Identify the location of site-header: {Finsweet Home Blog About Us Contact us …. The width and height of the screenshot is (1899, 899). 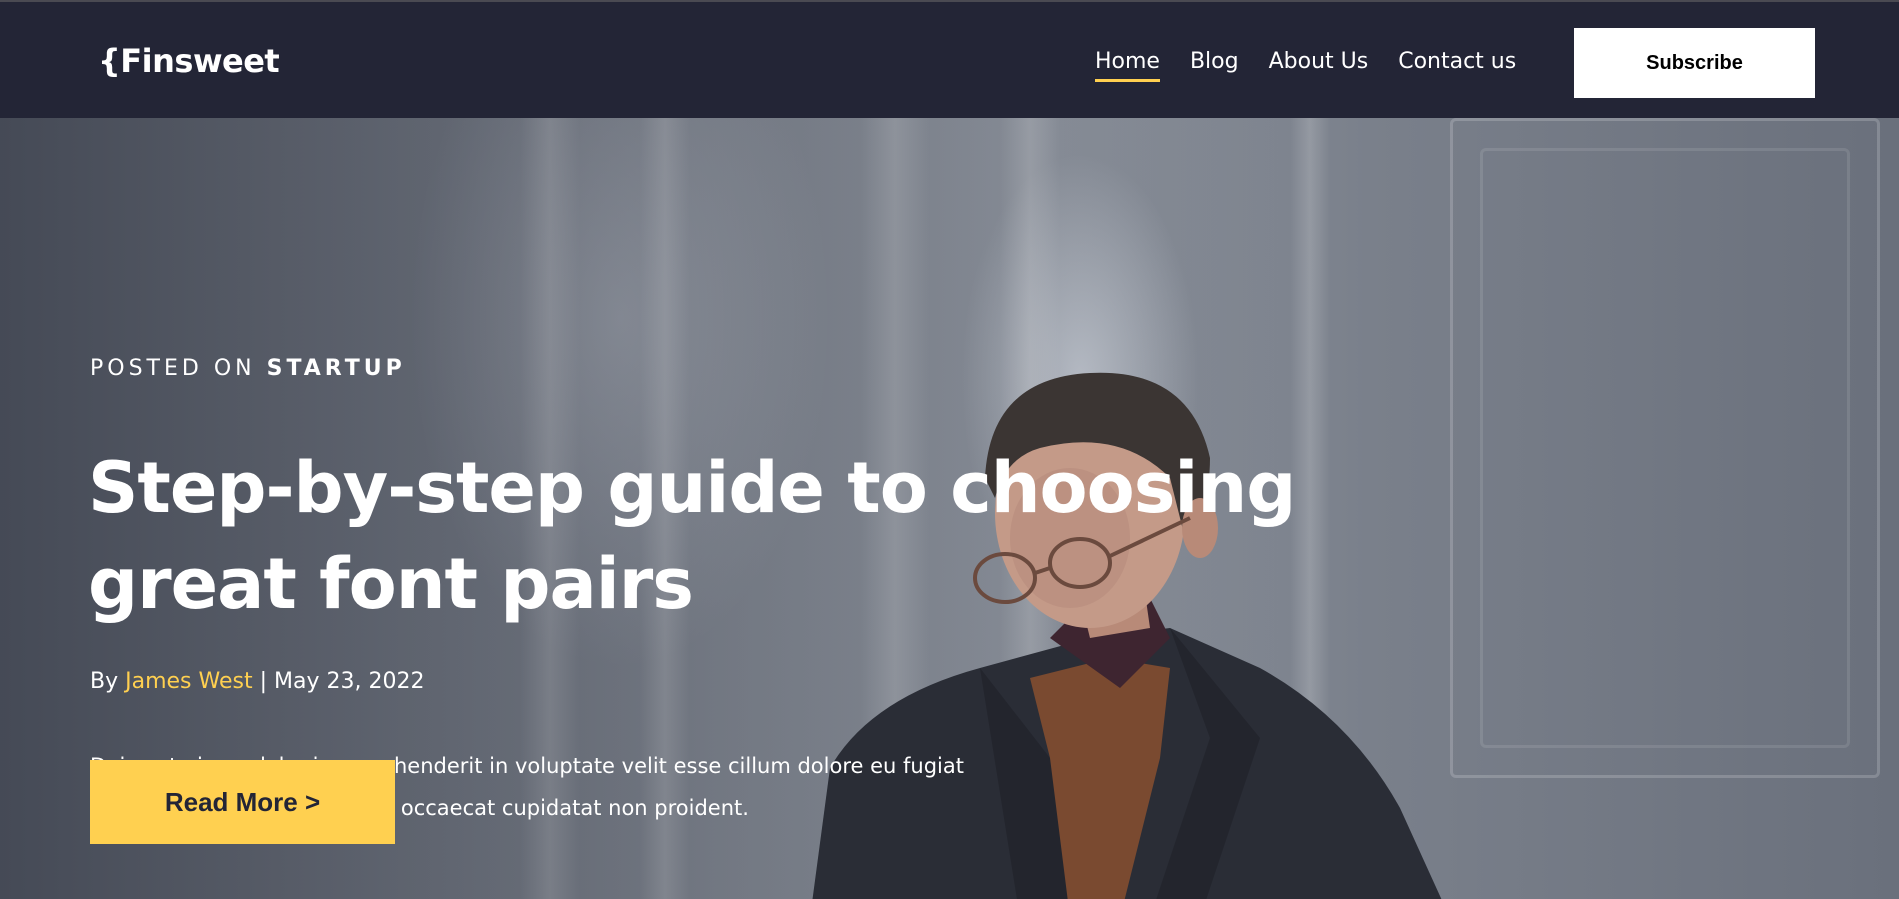
(949, 59).